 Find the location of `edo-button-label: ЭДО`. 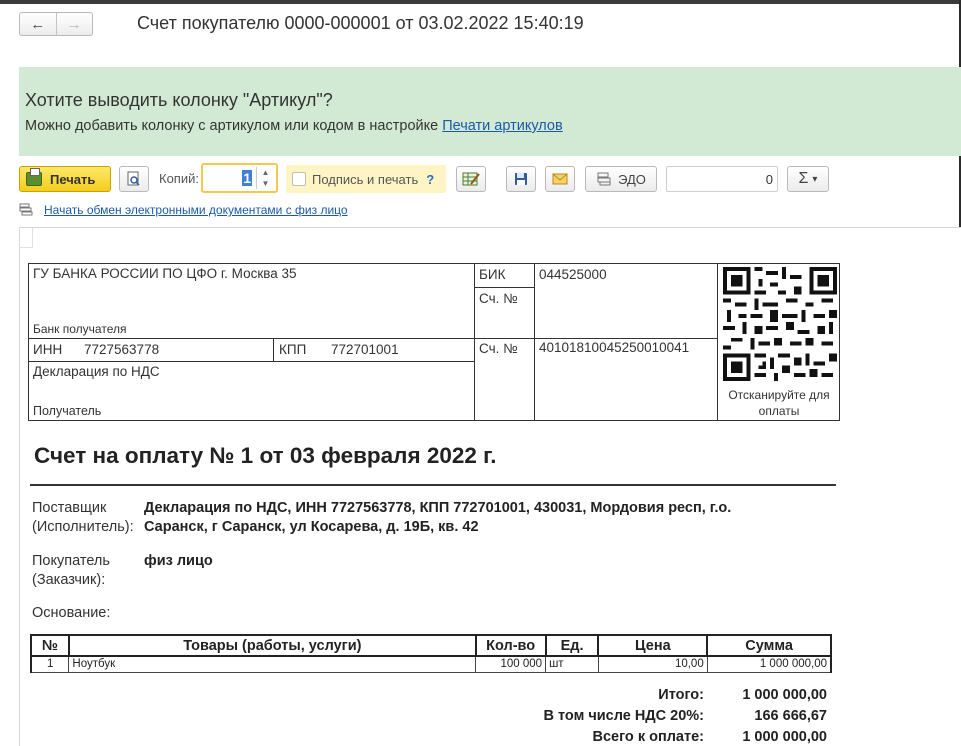

edo-button-label: ЭДО is located at coordinates (632, 179).